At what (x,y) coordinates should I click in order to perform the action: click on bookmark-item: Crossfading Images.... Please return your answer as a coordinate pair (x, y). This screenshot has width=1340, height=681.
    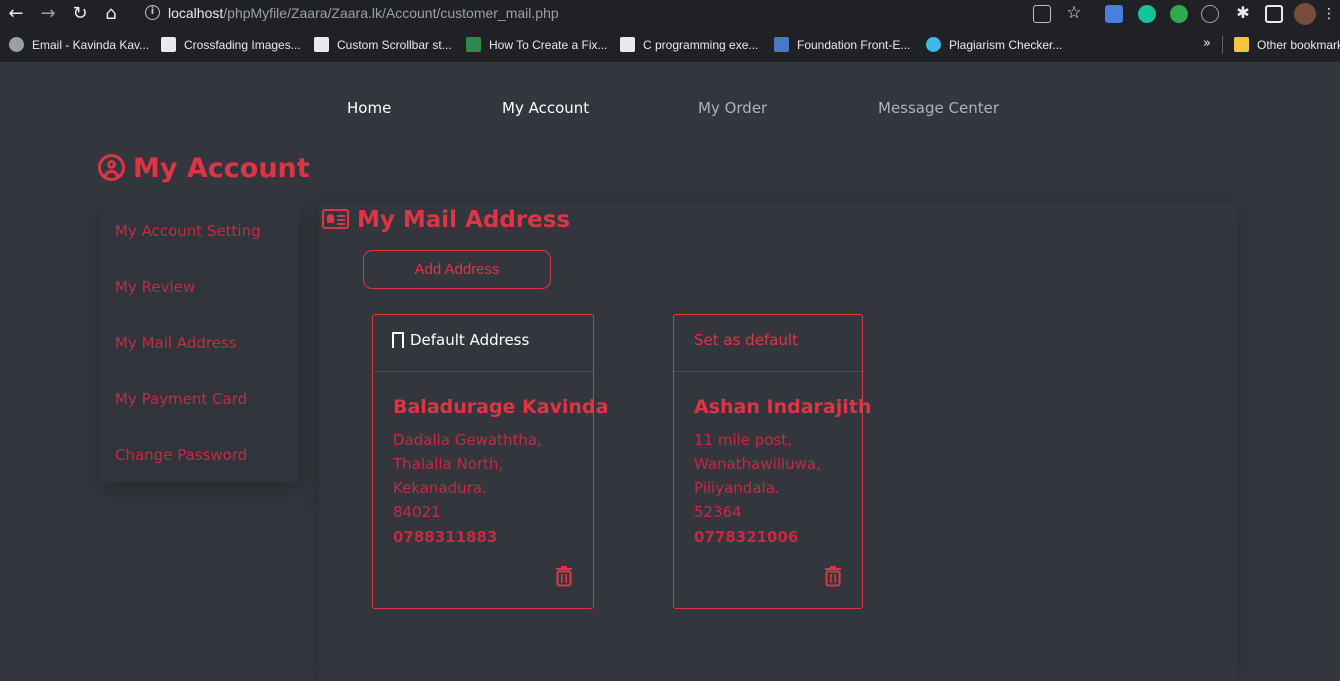
    Looking at the image, I should click on (231, 45).